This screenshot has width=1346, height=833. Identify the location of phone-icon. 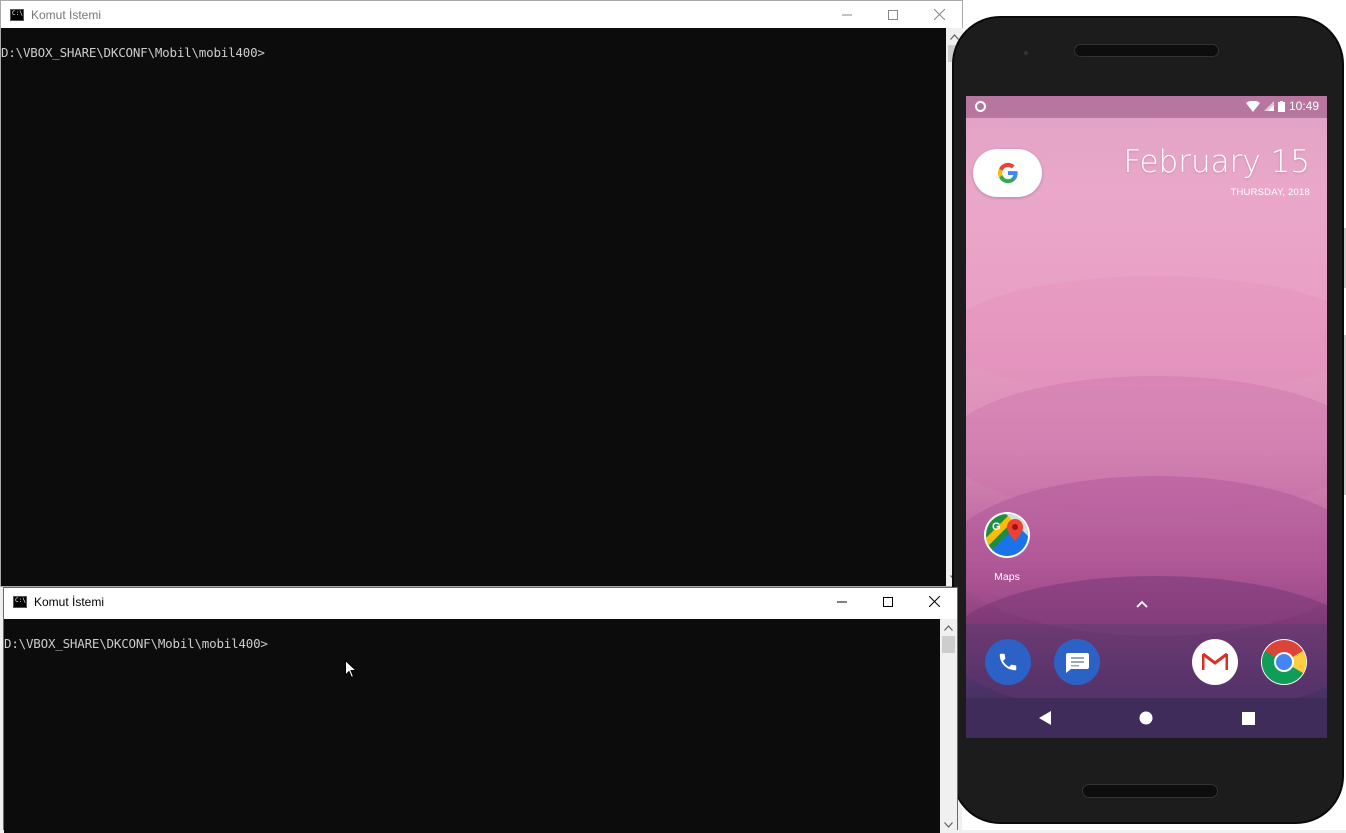
(1008, 662).